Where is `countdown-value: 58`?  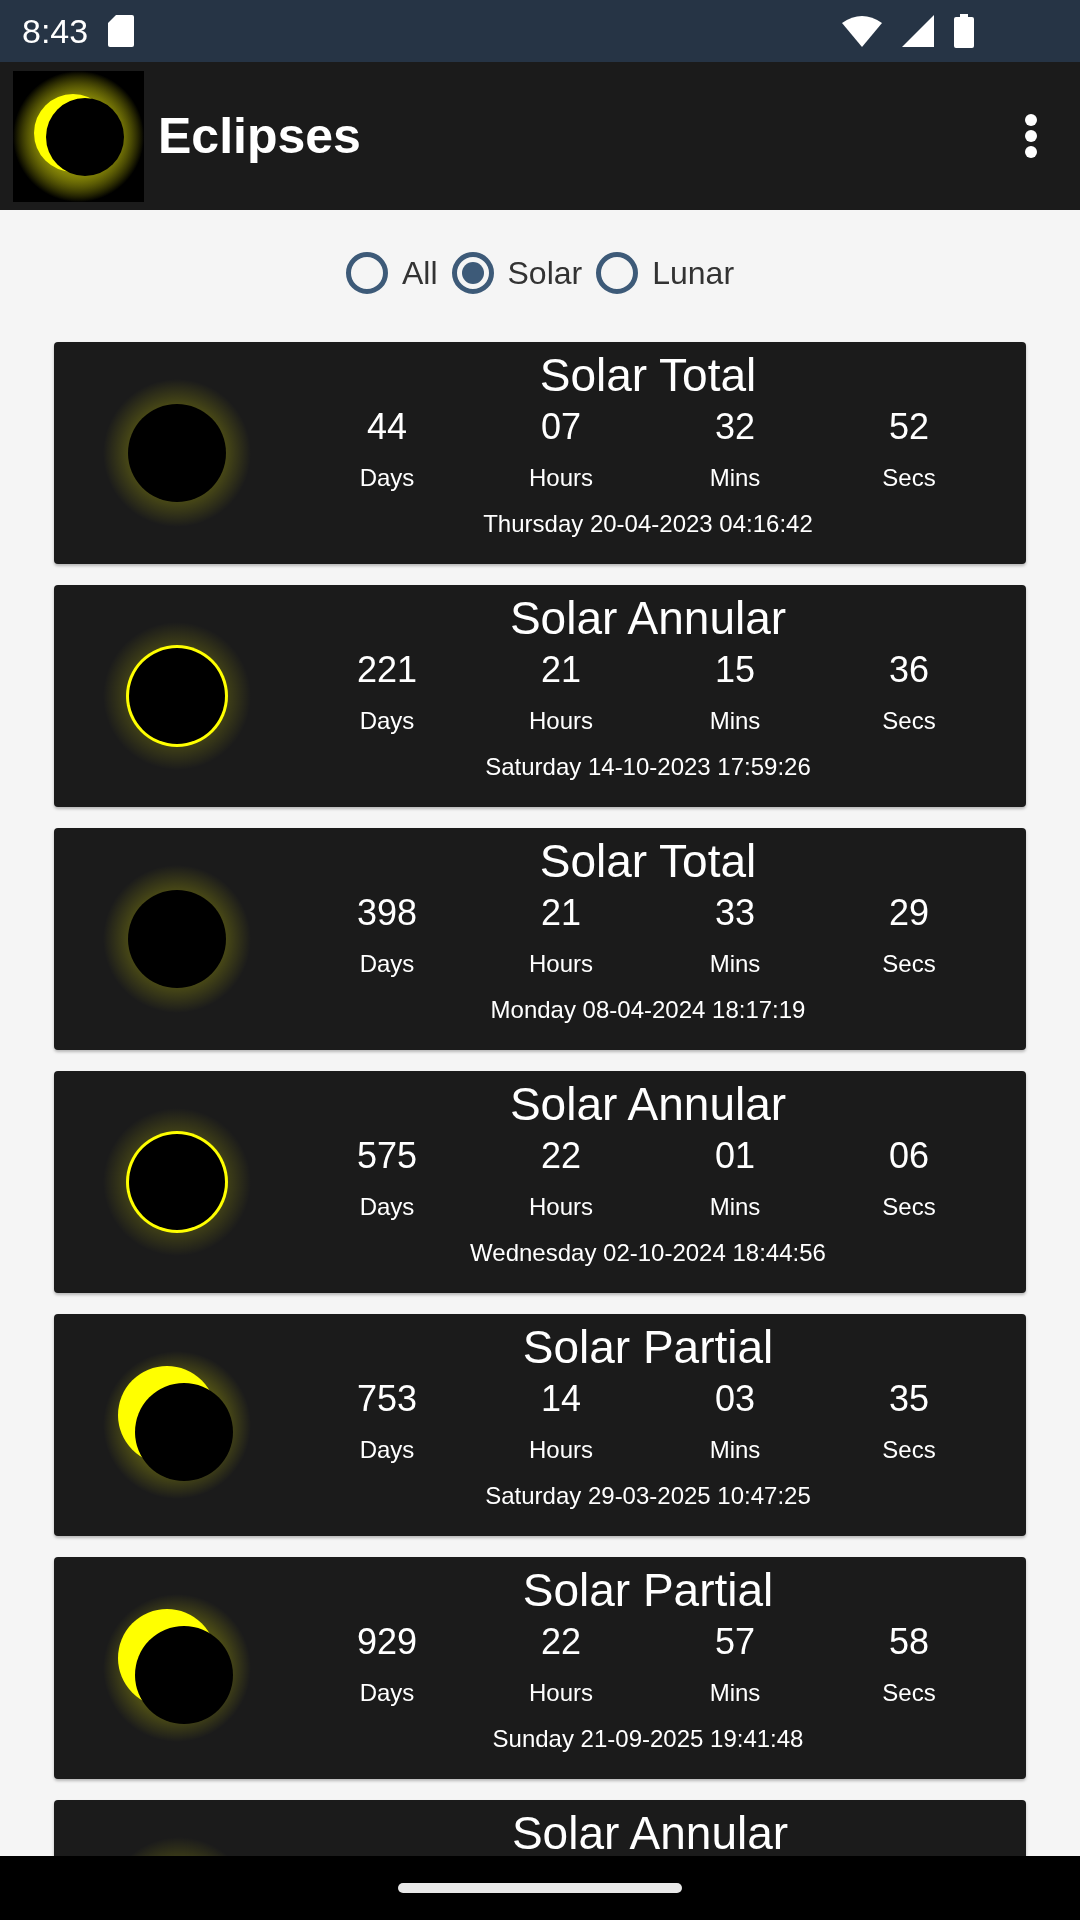 countdown-value: 58 is located at coordinates (908, 1642).